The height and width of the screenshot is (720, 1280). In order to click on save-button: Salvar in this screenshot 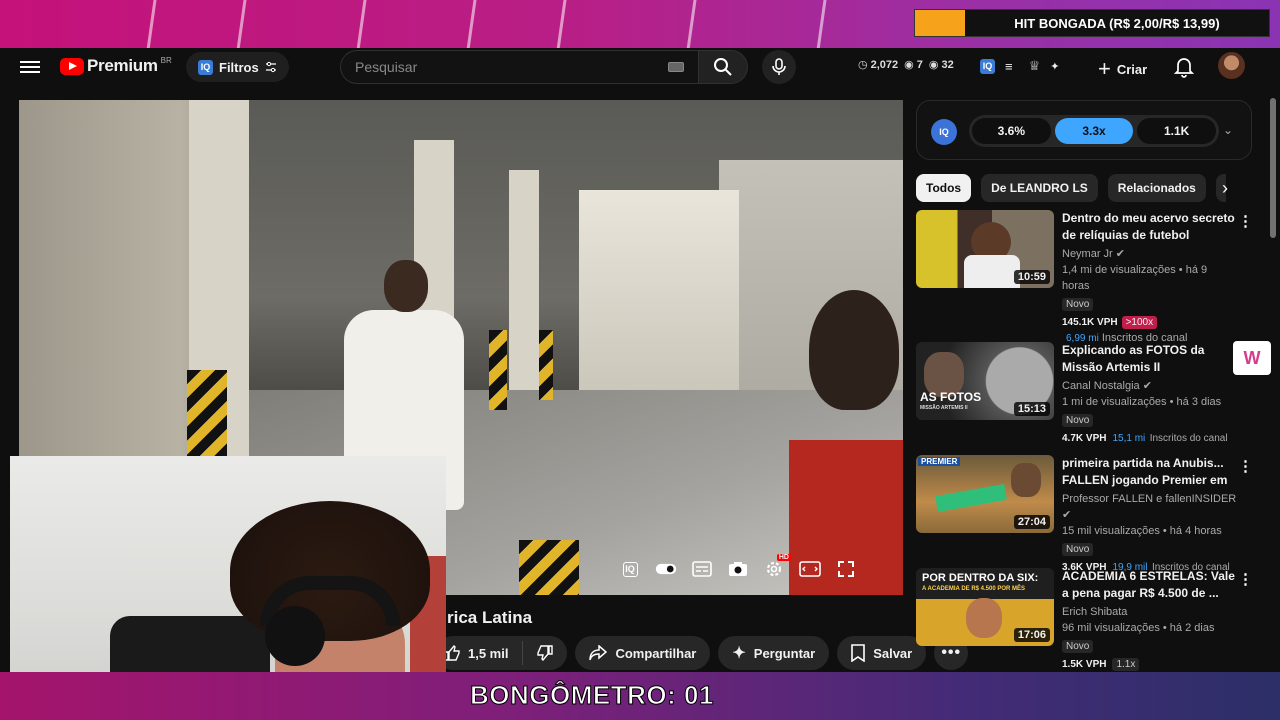, I will do `click(882, 653)`.